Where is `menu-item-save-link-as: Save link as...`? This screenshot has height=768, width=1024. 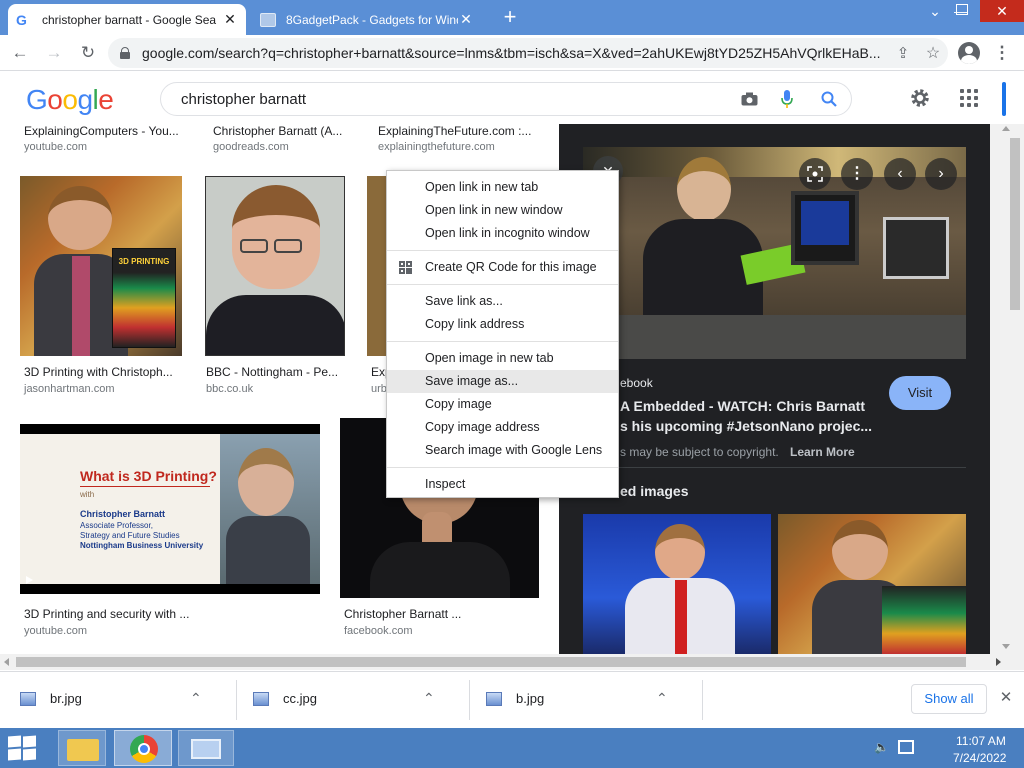 menu-item-save-link-as: Save link as... is located at coordinates (502, 301).